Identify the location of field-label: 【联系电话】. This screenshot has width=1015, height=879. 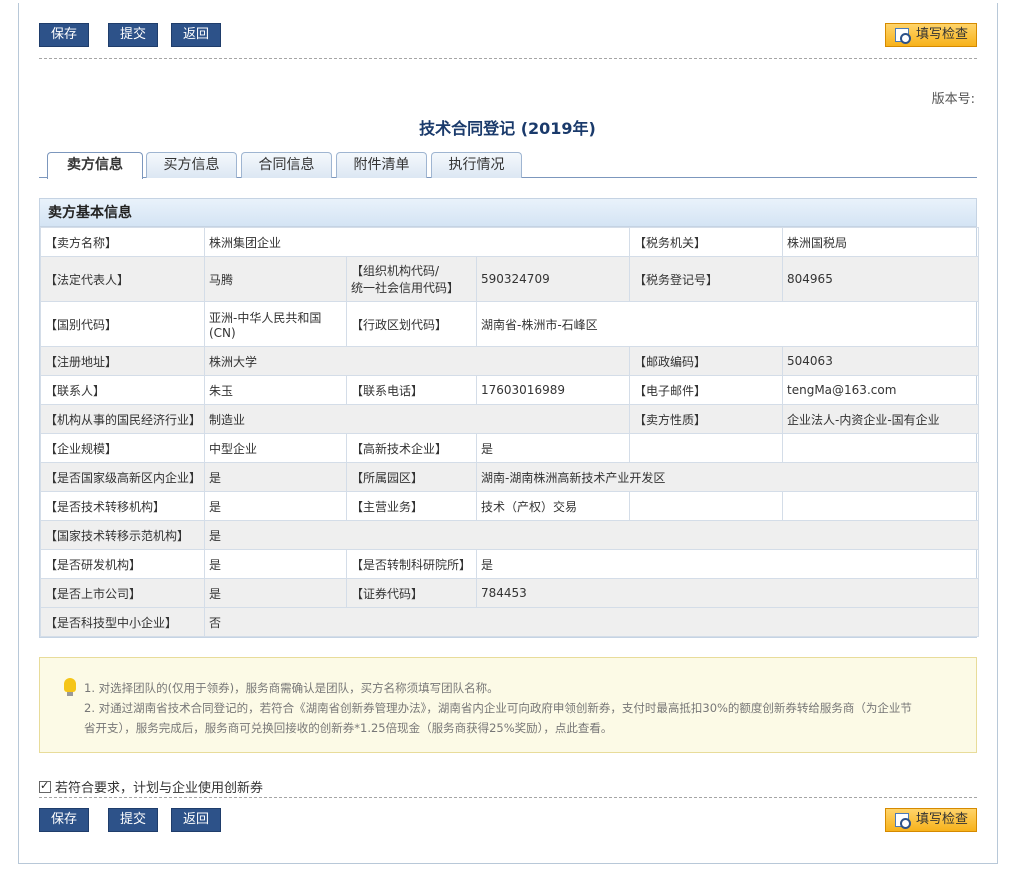
(411, 390).